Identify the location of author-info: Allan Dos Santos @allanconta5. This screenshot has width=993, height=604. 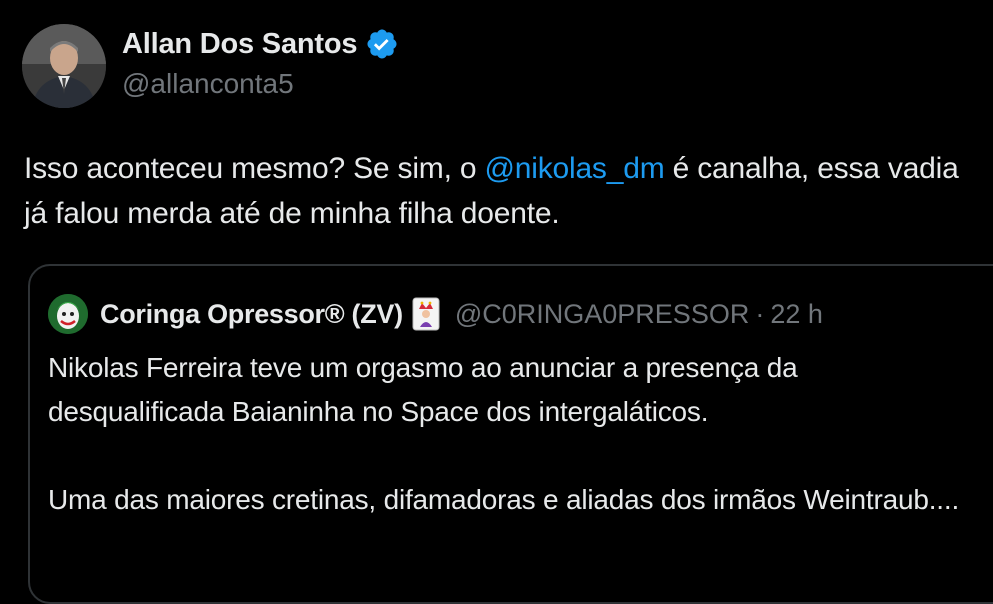
(260, 62).